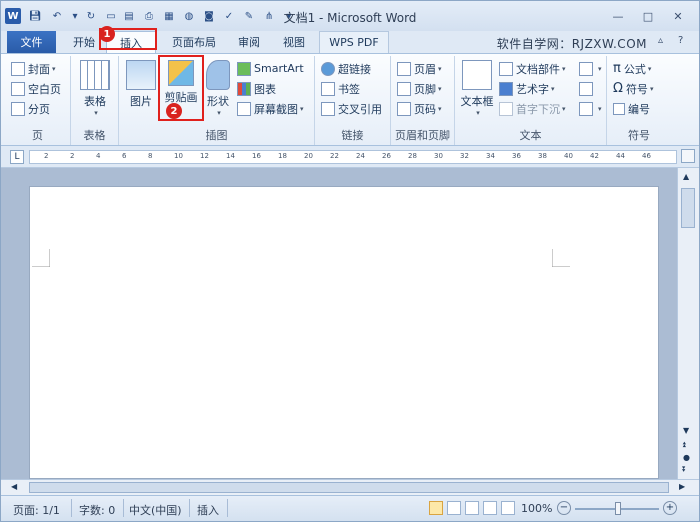 This screenshot has width=700, height=522. What do you see at coordinates (686, 176) in the screenshot?
I see `scroll-up-icon: ▲` at bounding box center [686, 176].